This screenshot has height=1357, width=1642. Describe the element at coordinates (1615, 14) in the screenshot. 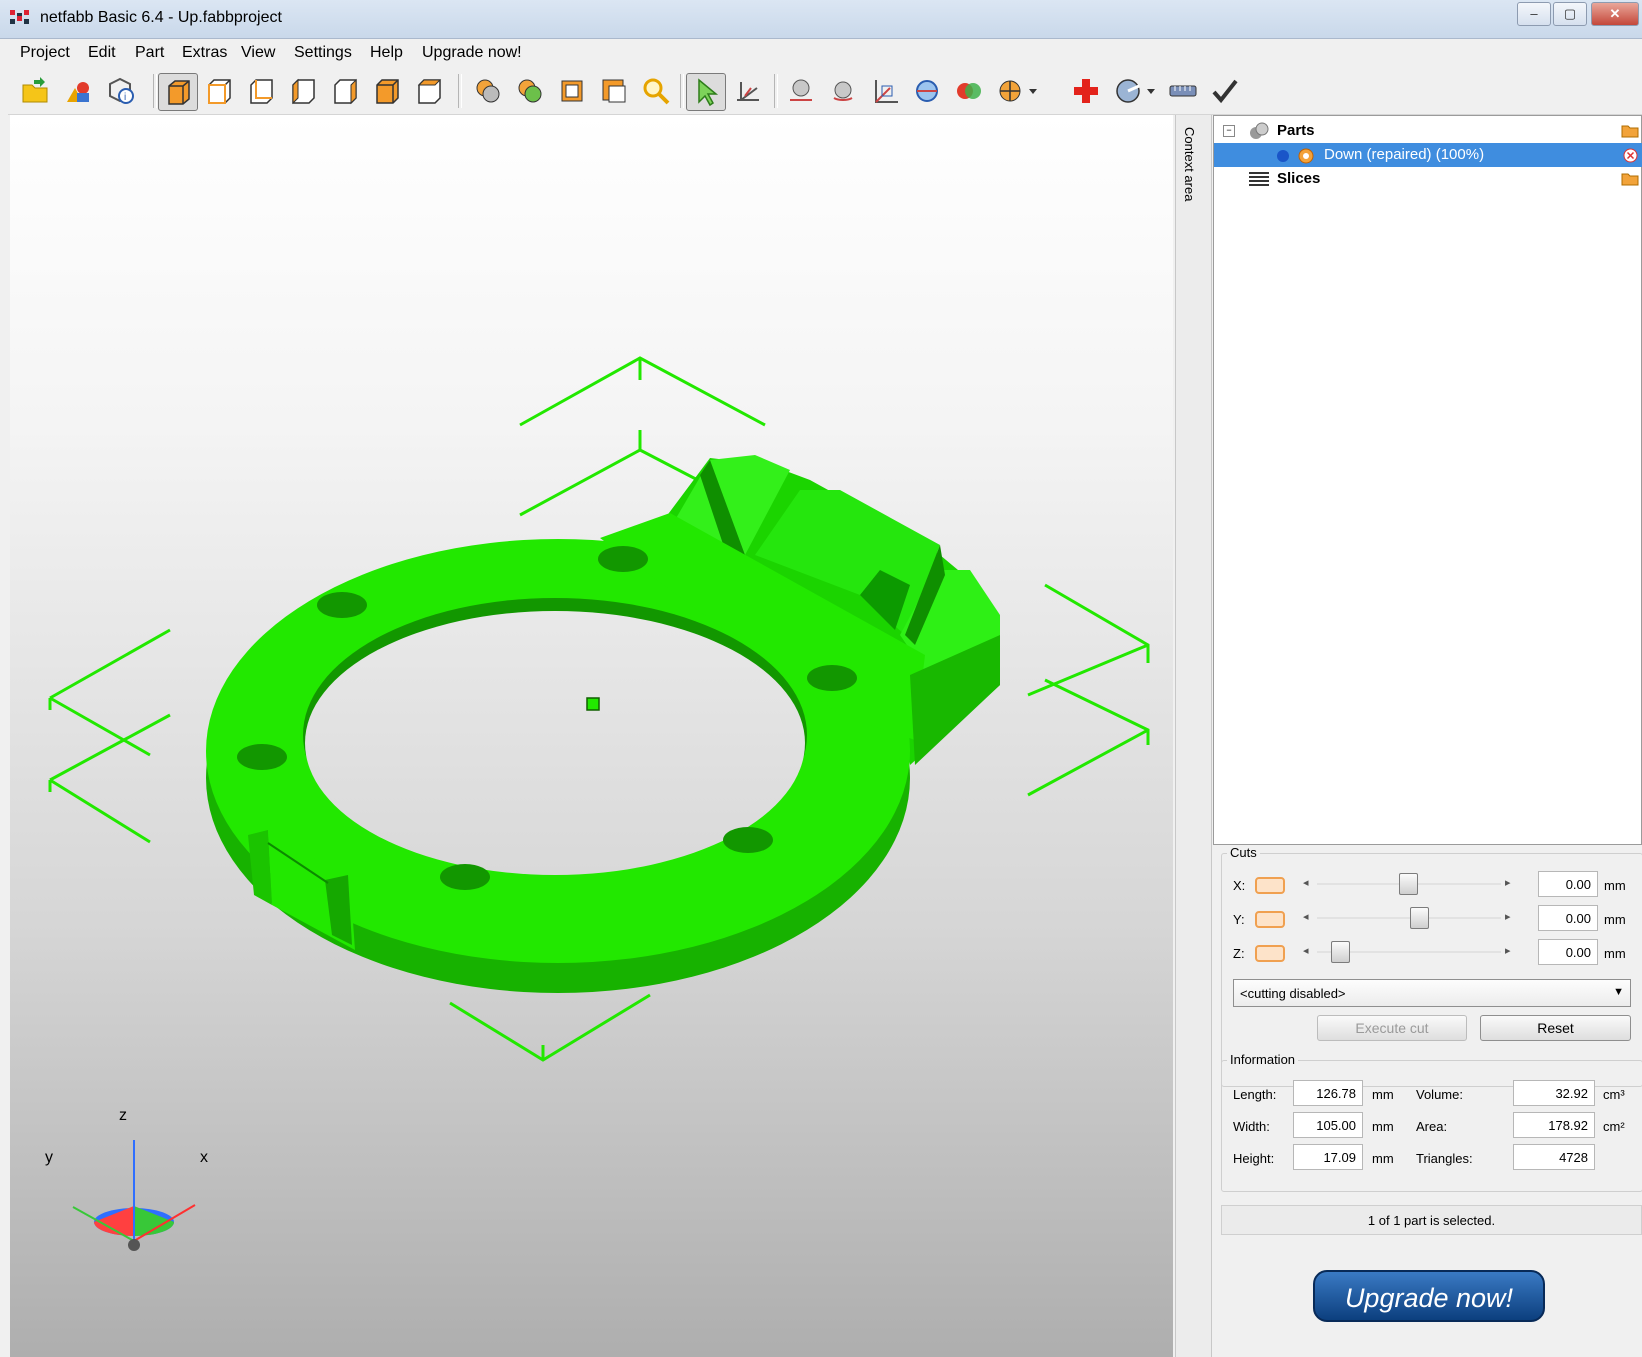

I see `close-button: ✕` at that location.